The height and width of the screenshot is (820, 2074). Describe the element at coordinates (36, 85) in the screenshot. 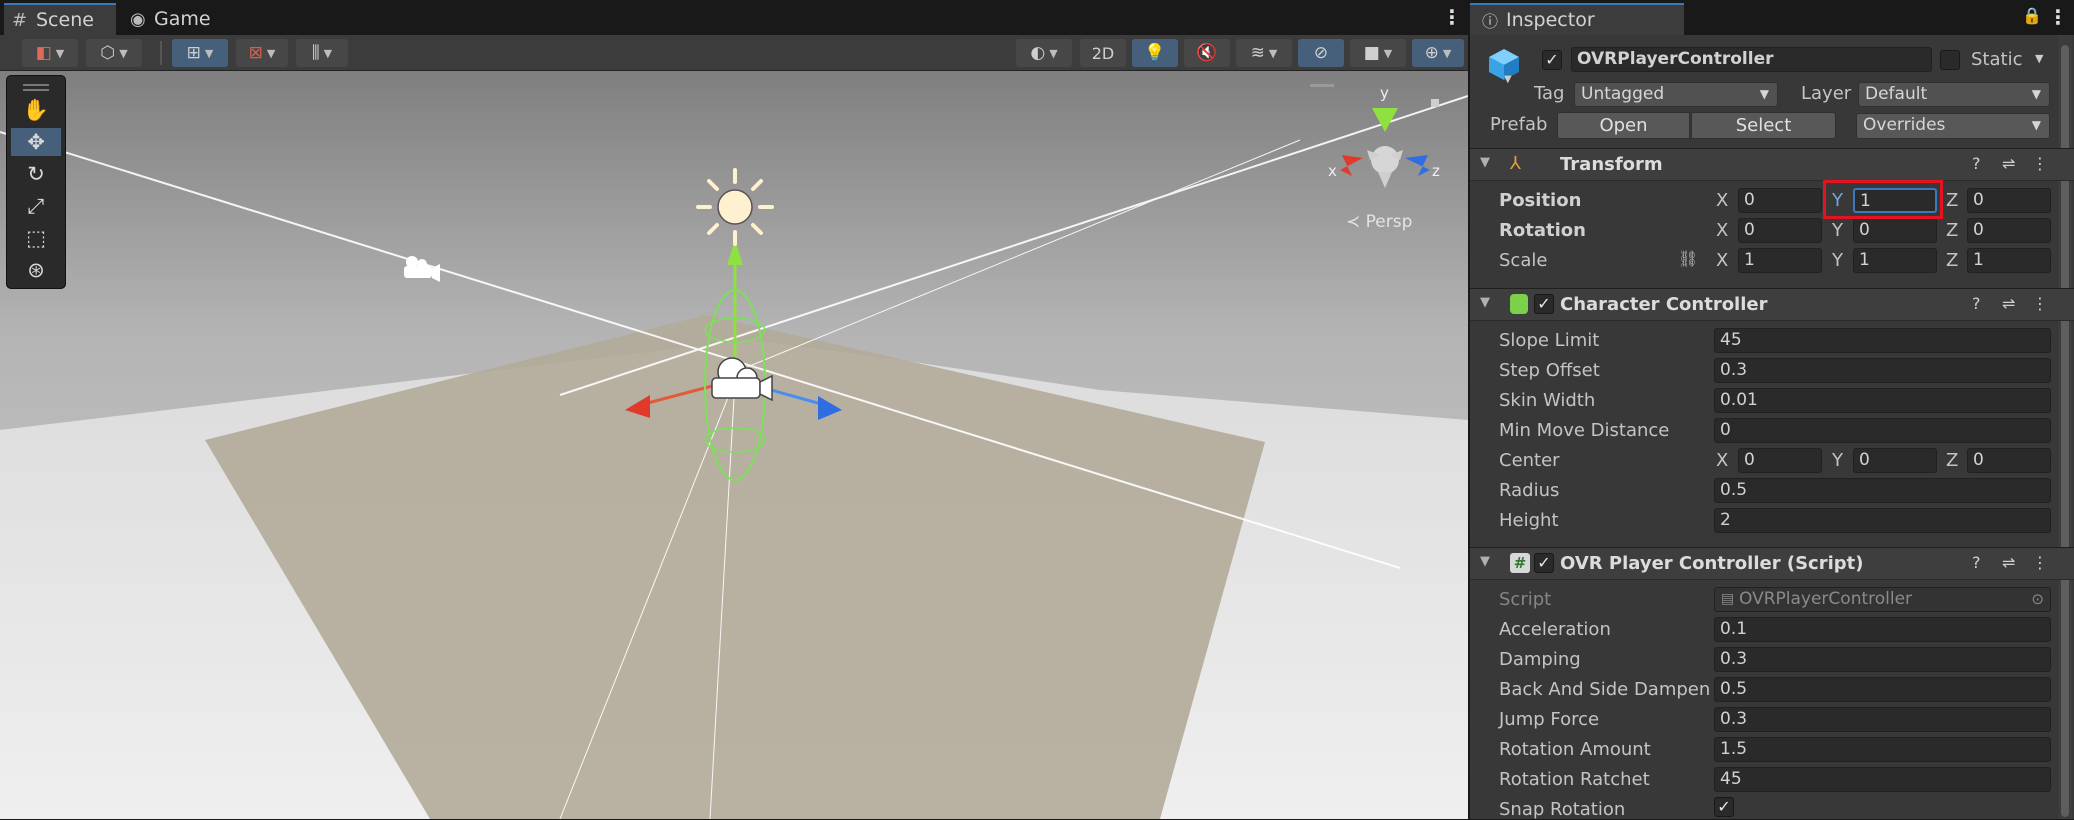

I see `overlay-drag-handle` at that location.